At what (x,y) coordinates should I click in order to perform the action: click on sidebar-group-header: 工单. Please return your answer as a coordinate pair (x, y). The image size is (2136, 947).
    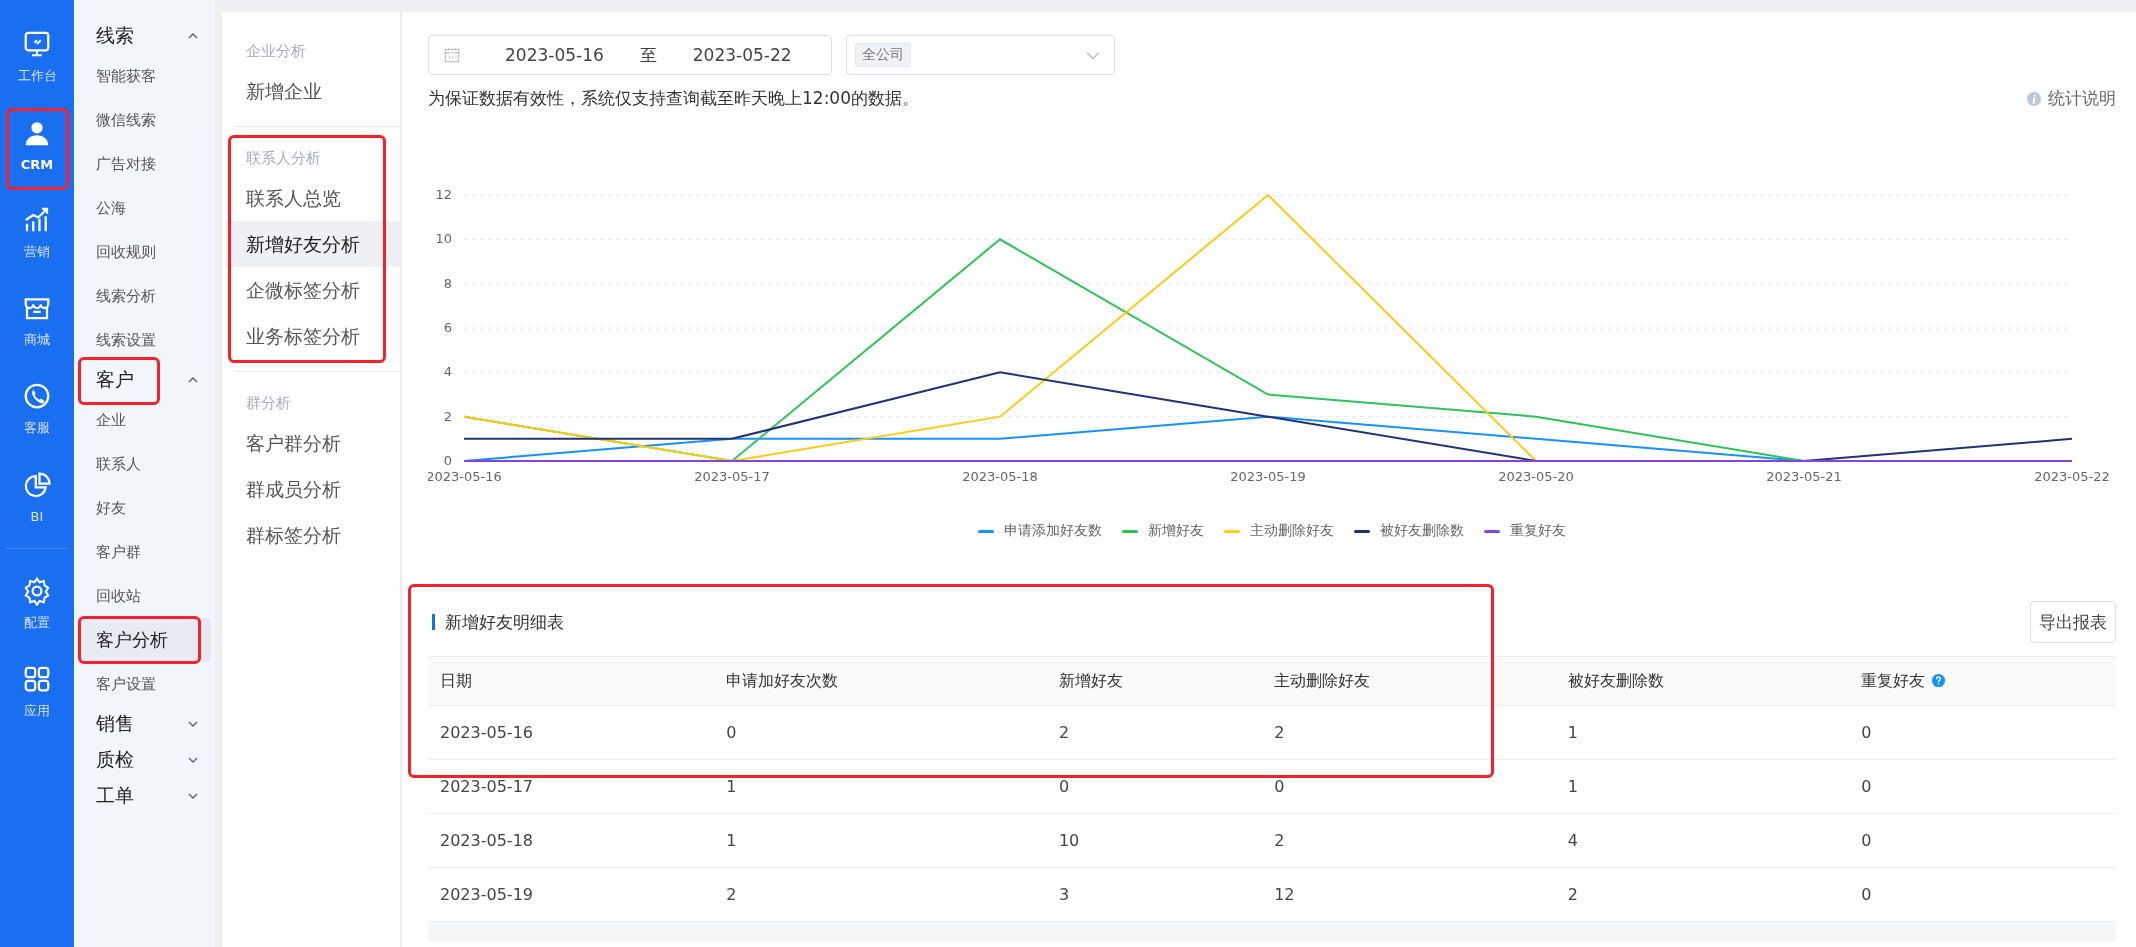
    Looking at the image, I should click on (144, 796).